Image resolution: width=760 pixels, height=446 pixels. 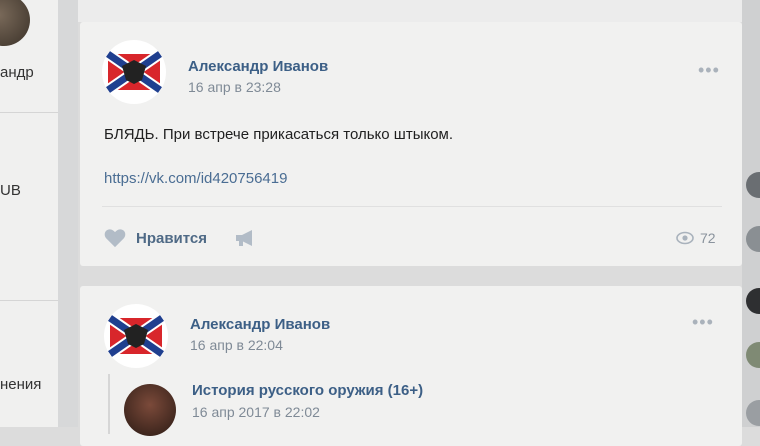 I want to click on eye-icon, so click(x=685, y=238).